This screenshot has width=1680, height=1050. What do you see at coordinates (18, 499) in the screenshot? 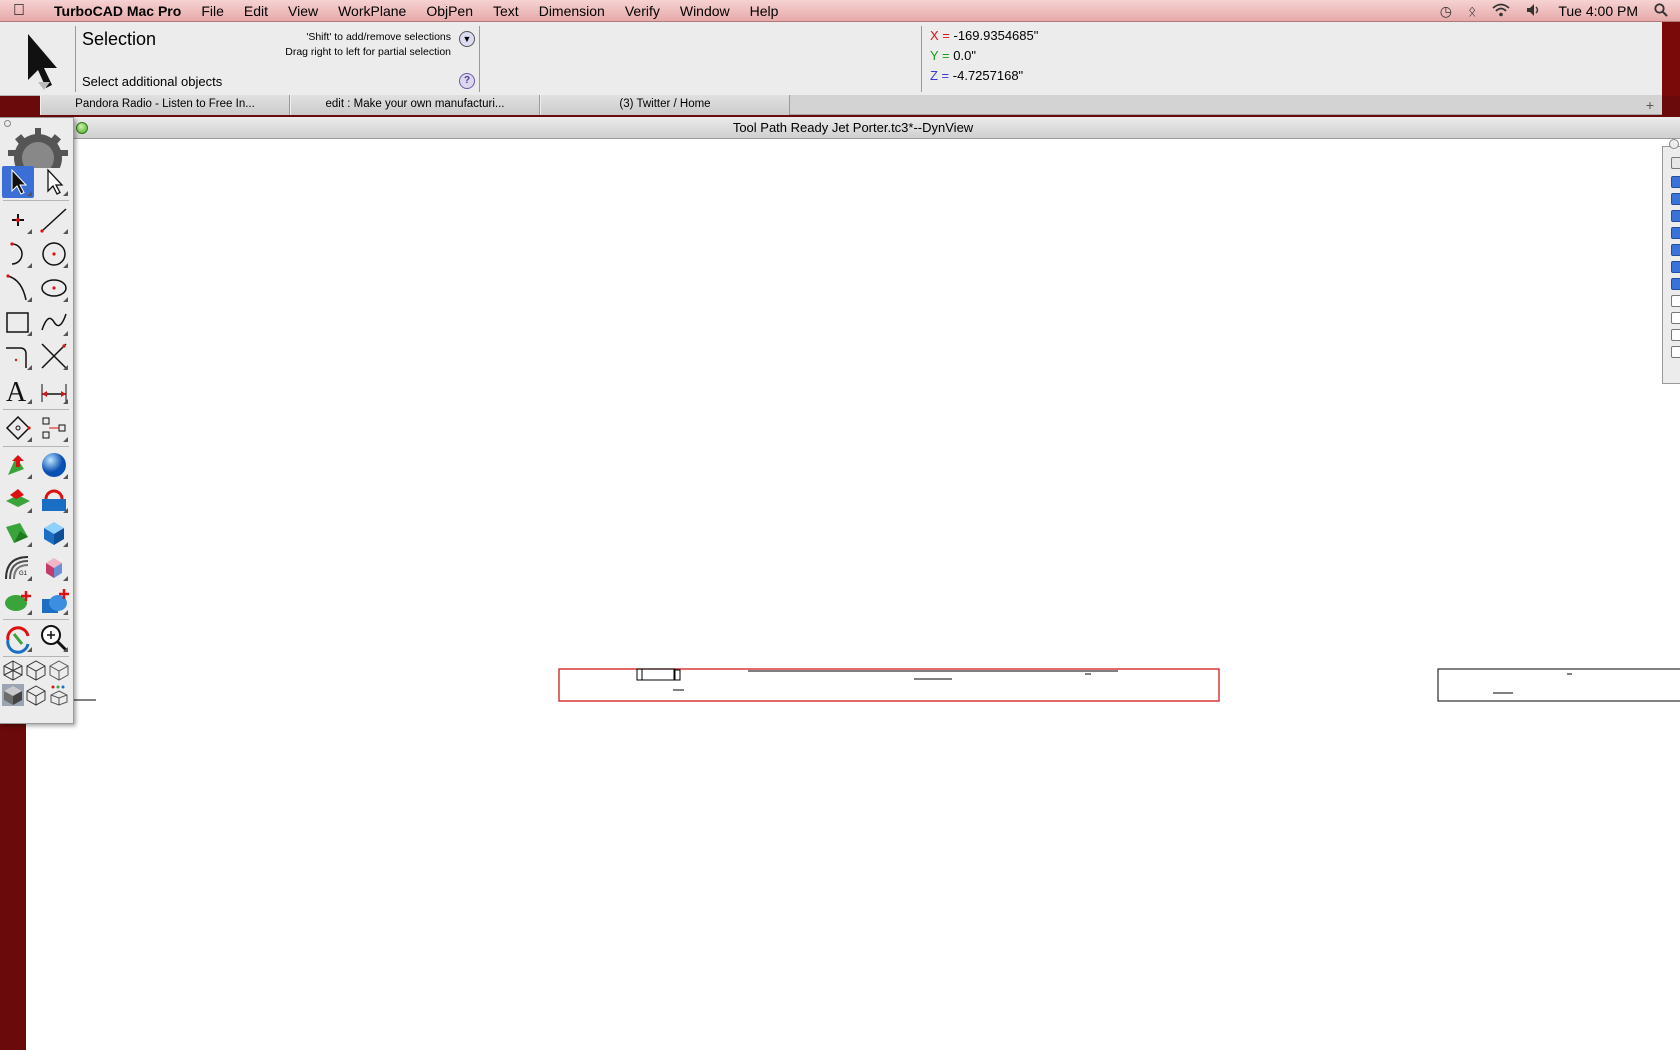
I see `revolve-tool-button` at bounding box center [18, 499].